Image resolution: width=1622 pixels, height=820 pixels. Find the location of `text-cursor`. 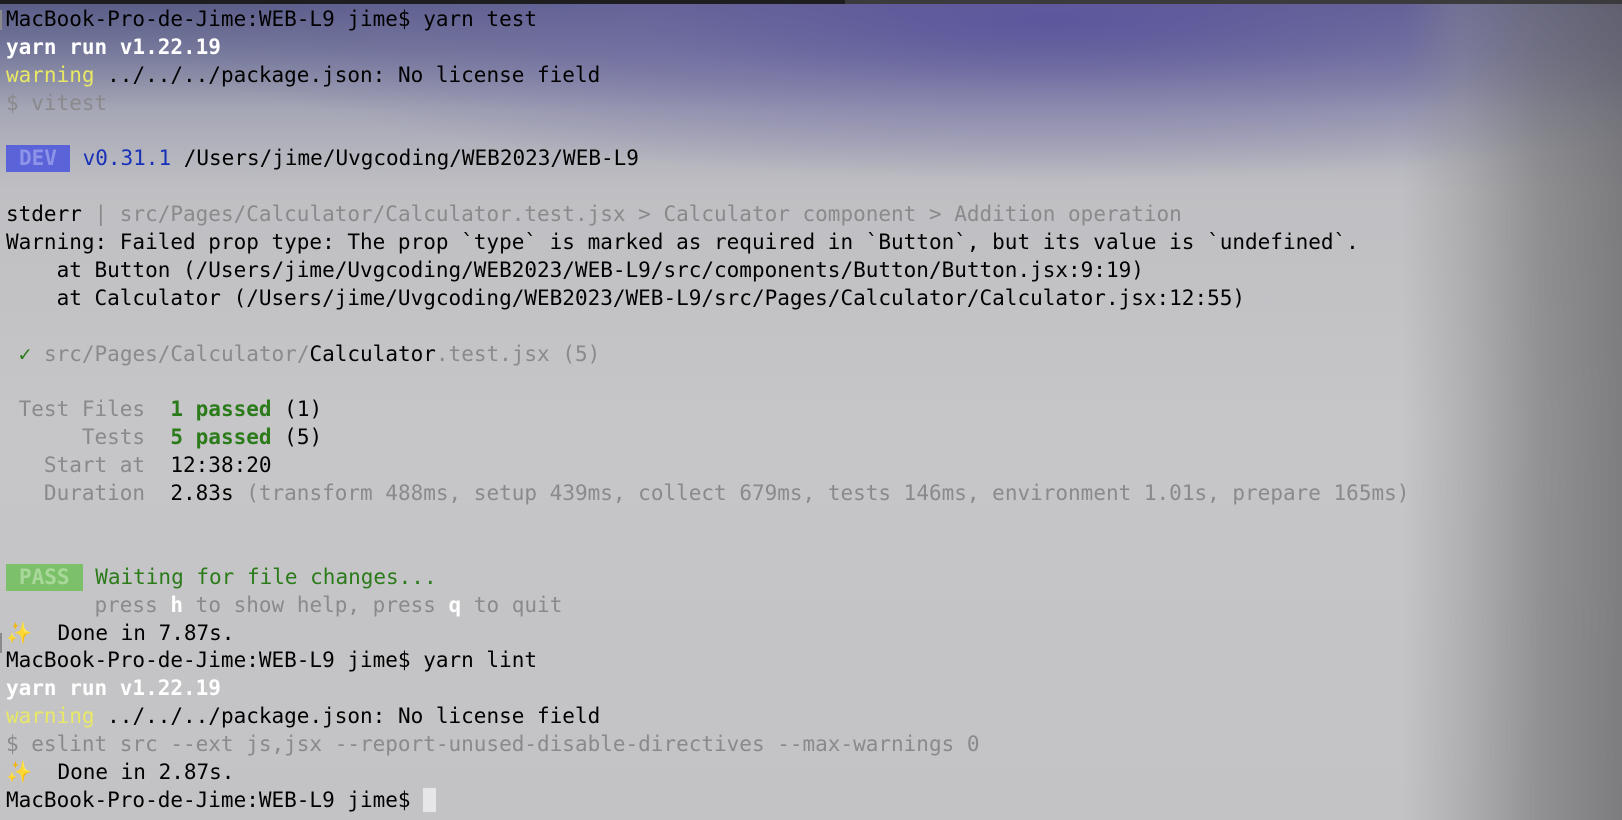

text-cursor is located at coordinates (430, 799).